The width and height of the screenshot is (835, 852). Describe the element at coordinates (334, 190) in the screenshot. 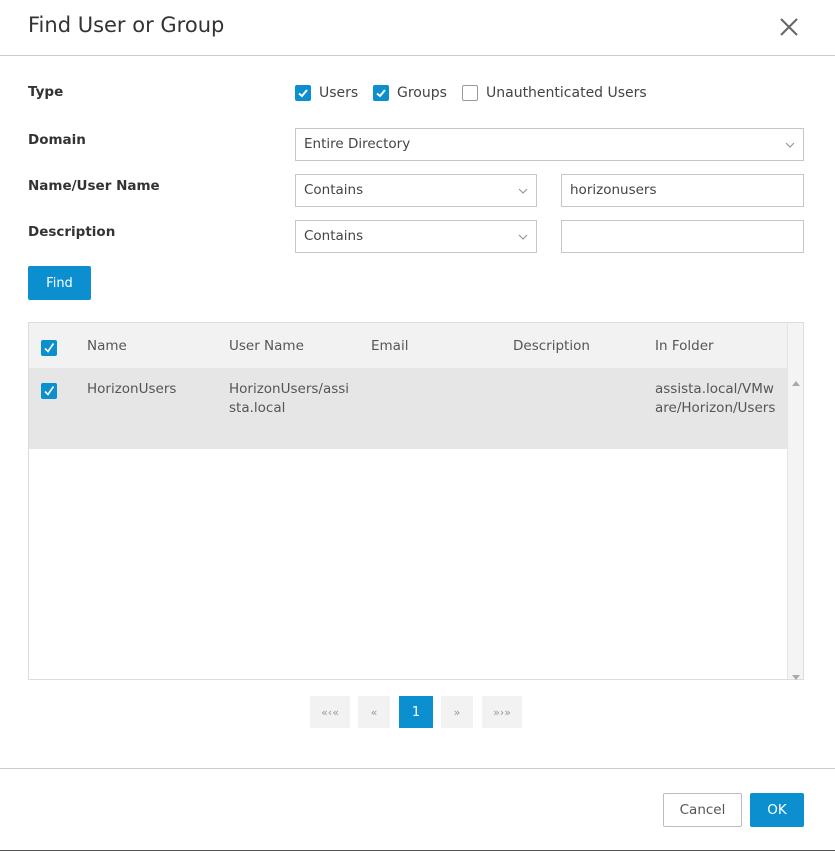

I see `name-operator-value: Contains` at that location.